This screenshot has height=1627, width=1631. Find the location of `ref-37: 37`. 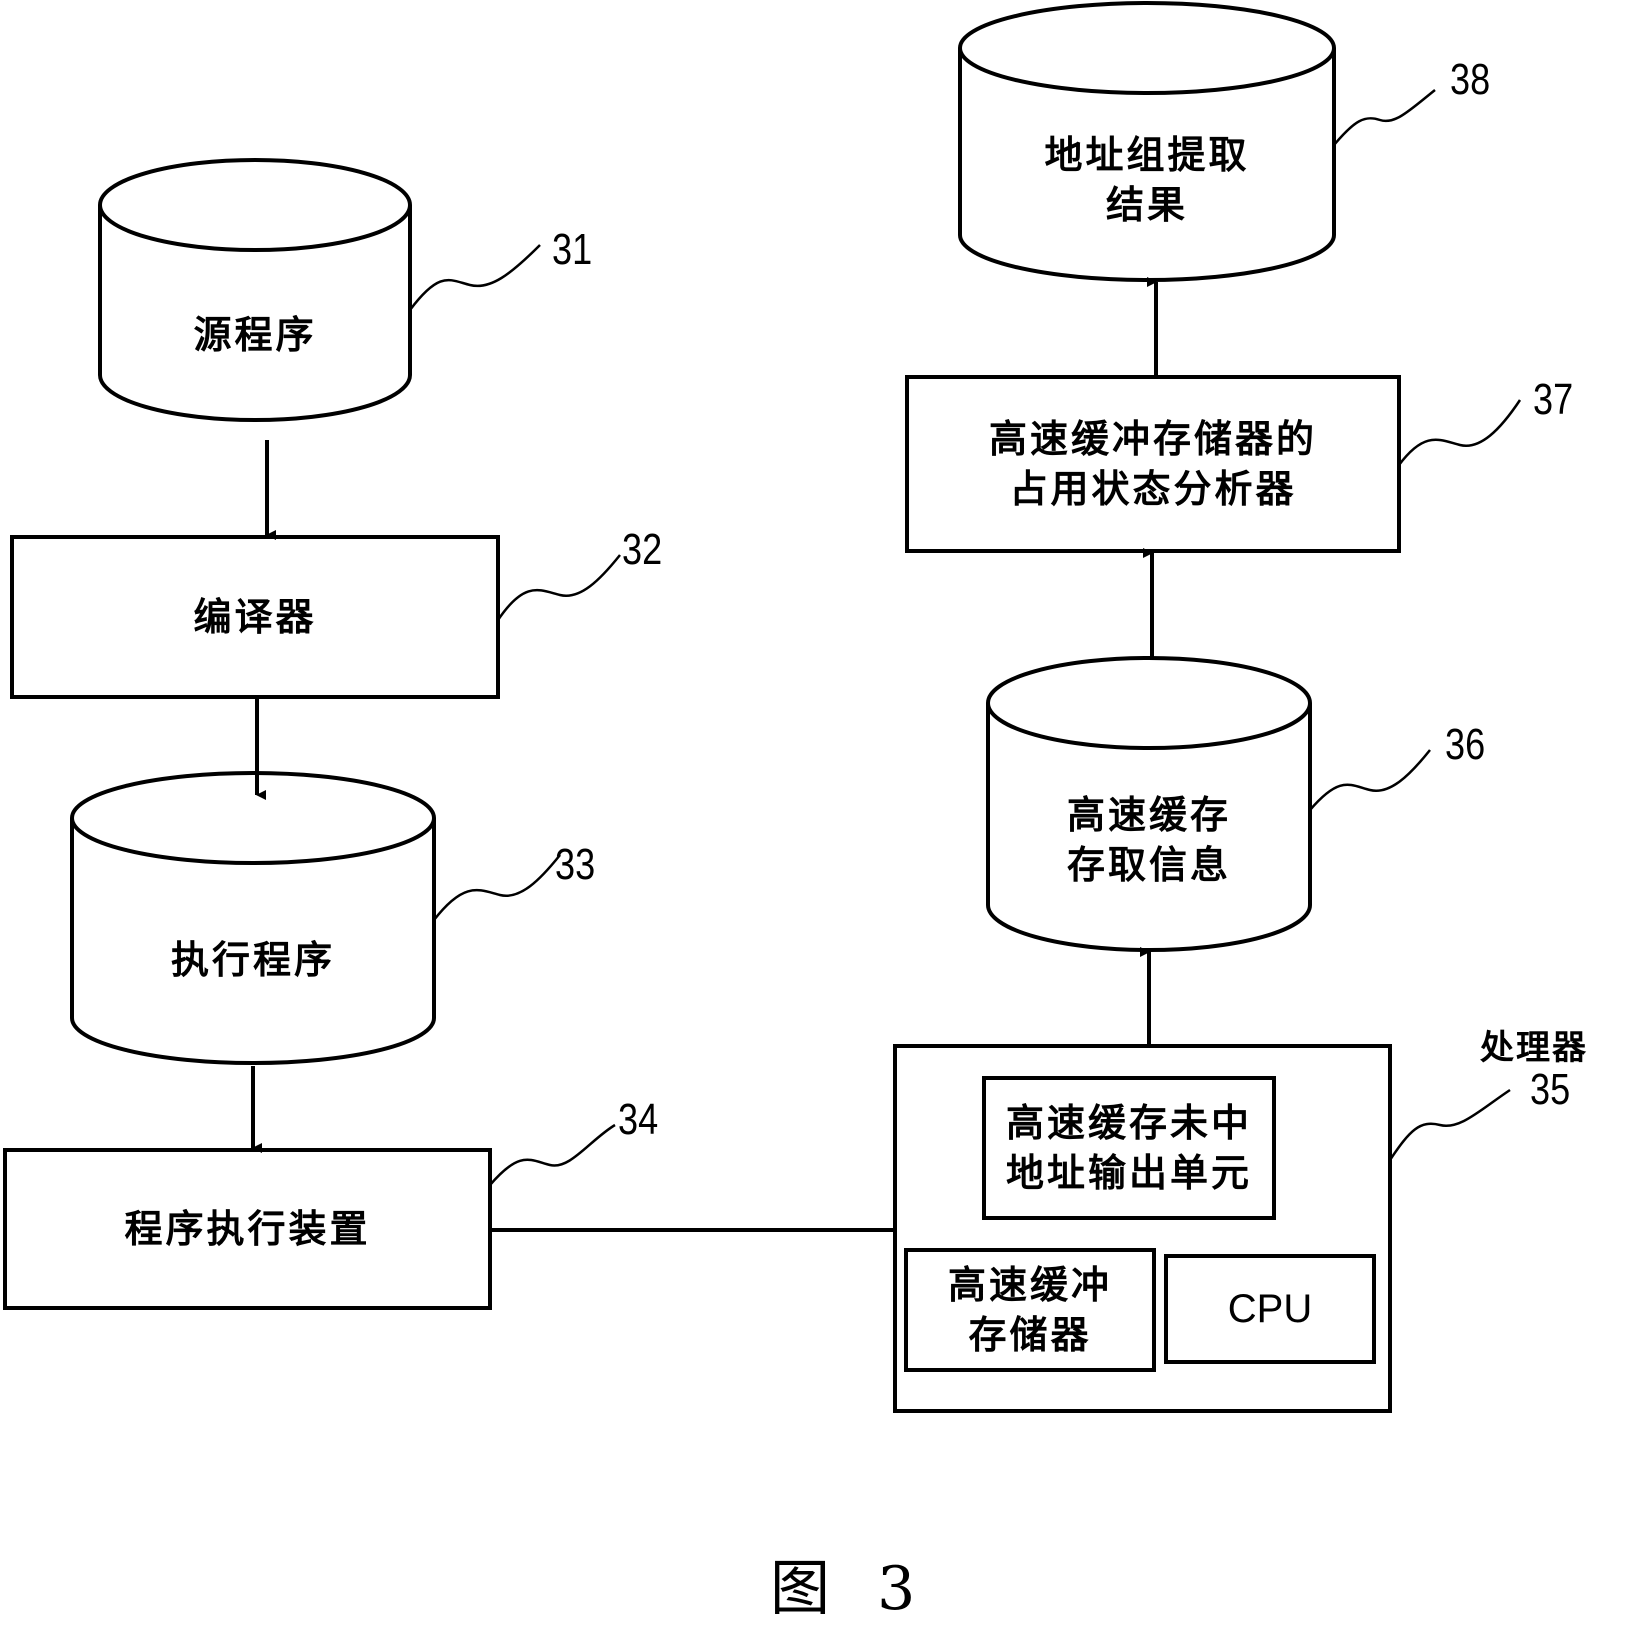

ref-37: 37 is located at coordinates (1553, 399).